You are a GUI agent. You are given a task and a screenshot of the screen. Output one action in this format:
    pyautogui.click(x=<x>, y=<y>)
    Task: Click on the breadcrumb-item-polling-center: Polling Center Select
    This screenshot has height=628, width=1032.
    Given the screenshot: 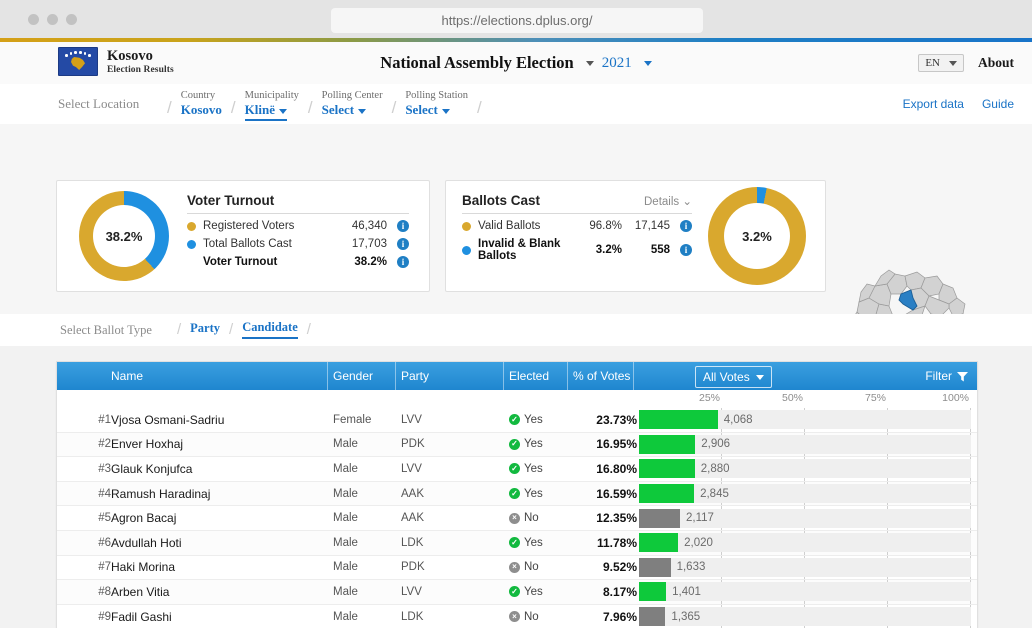 What is the action you would take?
    pyautogui.click(x=352, y=102)
    